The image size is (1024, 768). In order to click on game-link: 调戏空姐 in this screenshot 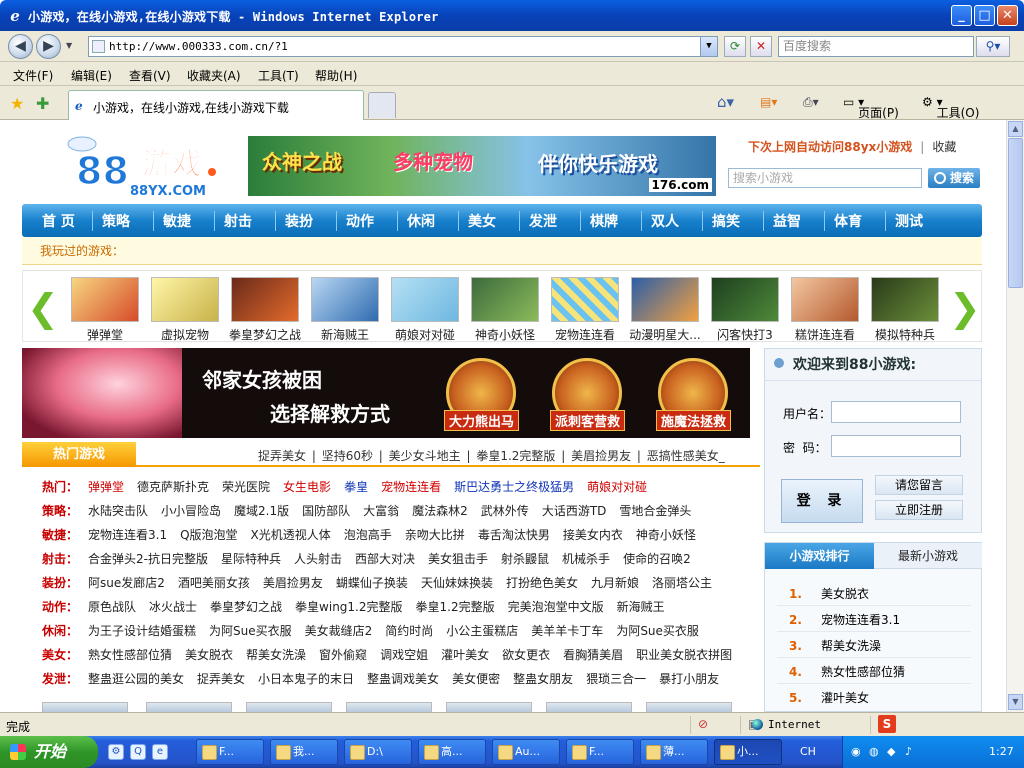, I will do `click(404, 655)`.